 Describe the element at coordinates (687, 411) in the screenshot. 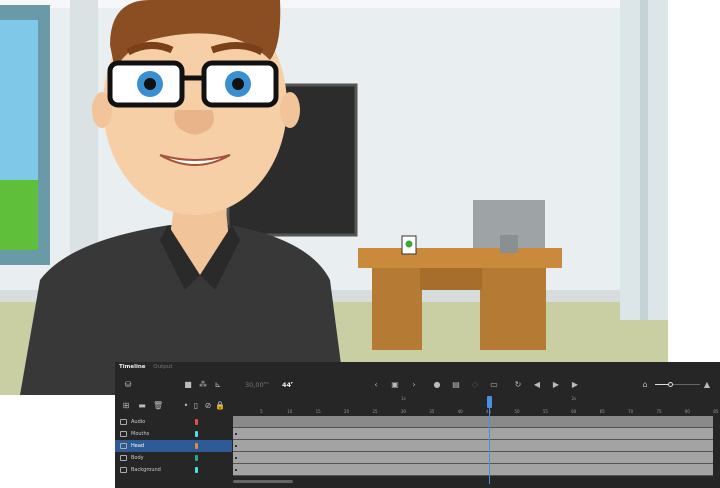

I see `ruler-tick: 80` at that location.